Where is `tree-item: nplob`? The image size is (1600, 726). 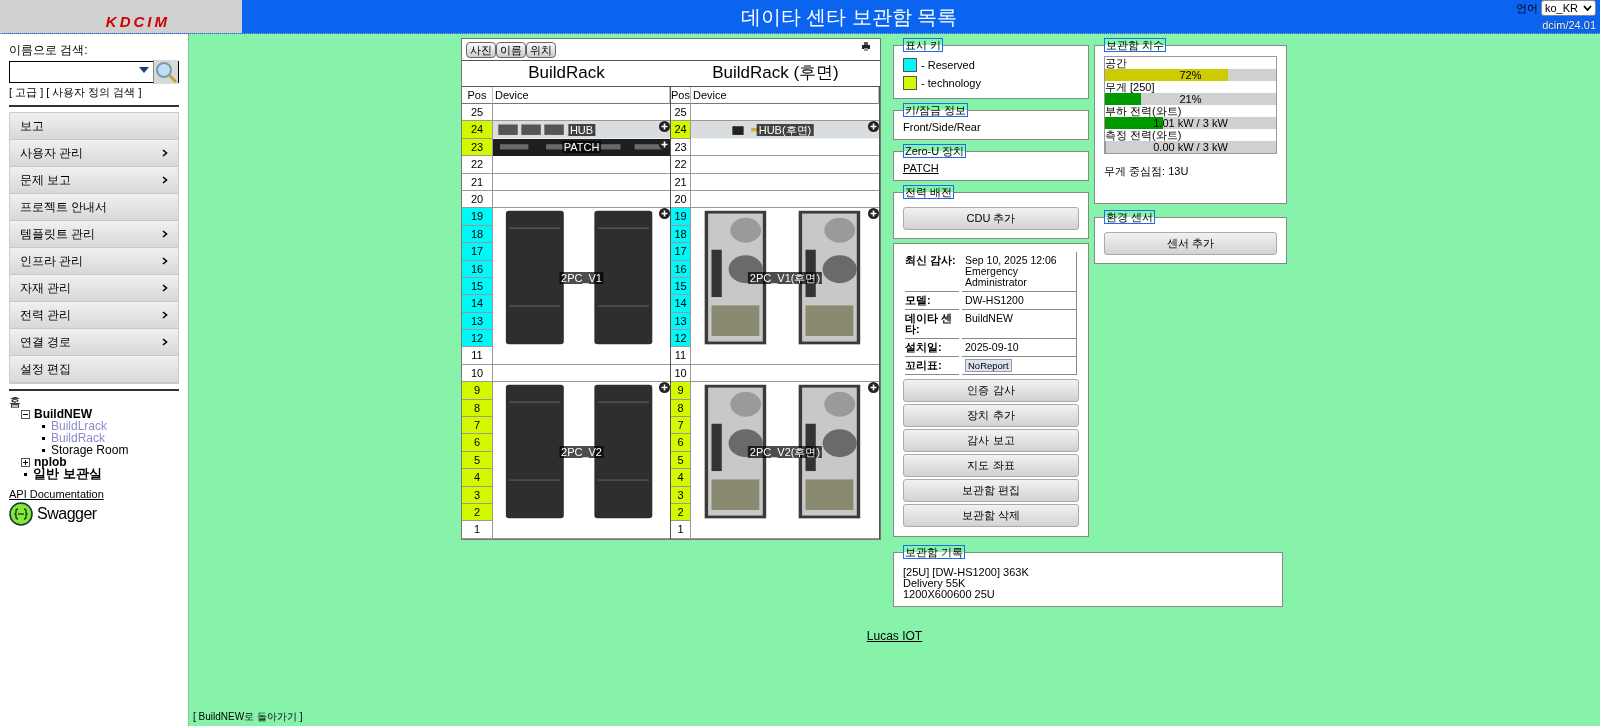 tree-item: nplob is located at coordinates (50, 462).